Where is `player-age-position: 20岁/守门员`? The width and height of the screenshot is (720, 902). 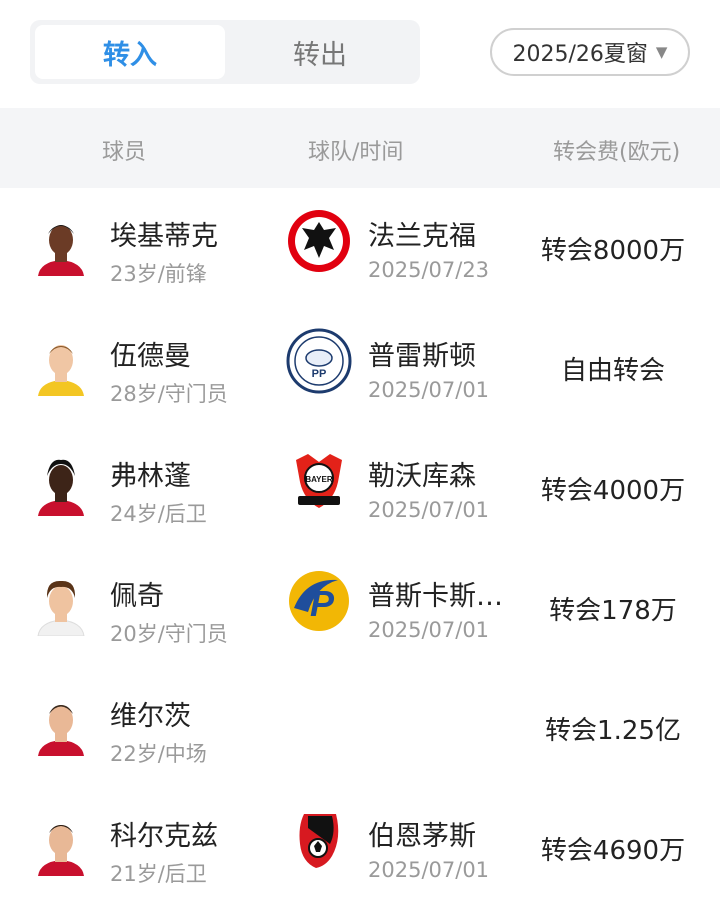
player-age-position: 20岁/守门员 is located at coordinates (169, 634).